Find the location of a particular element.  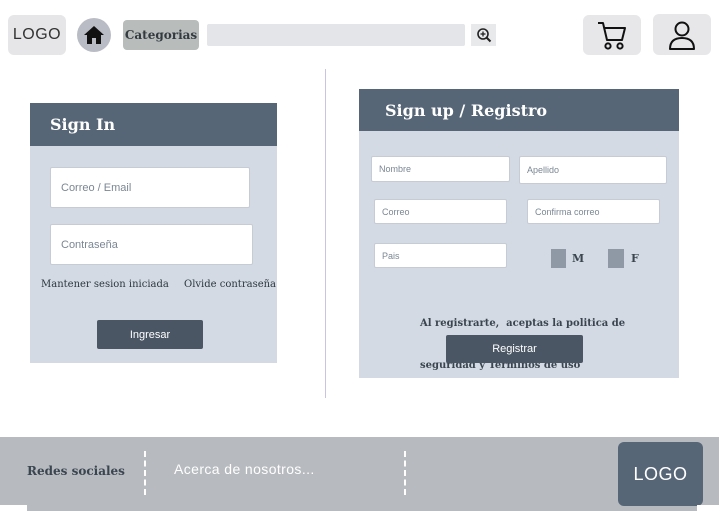

zoom-in-icon is located at coordinates (483, 35).